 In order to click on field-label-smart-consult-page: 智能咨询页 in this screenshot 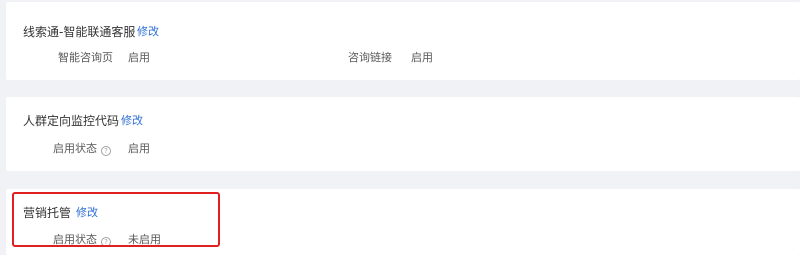, I will do `click(85, 57)`.